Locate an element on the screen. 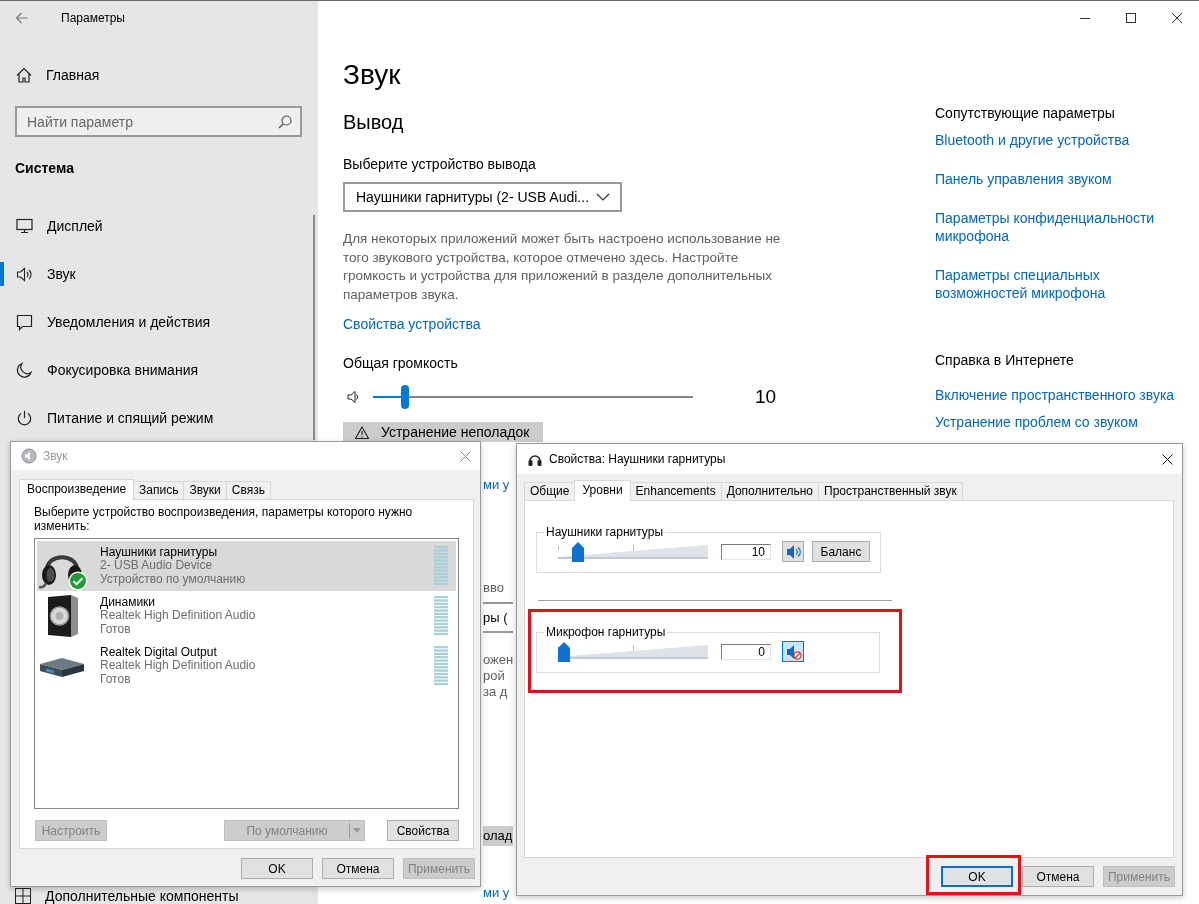  group-label: Наушники гарнитуры is located at coordinates (605, 532).